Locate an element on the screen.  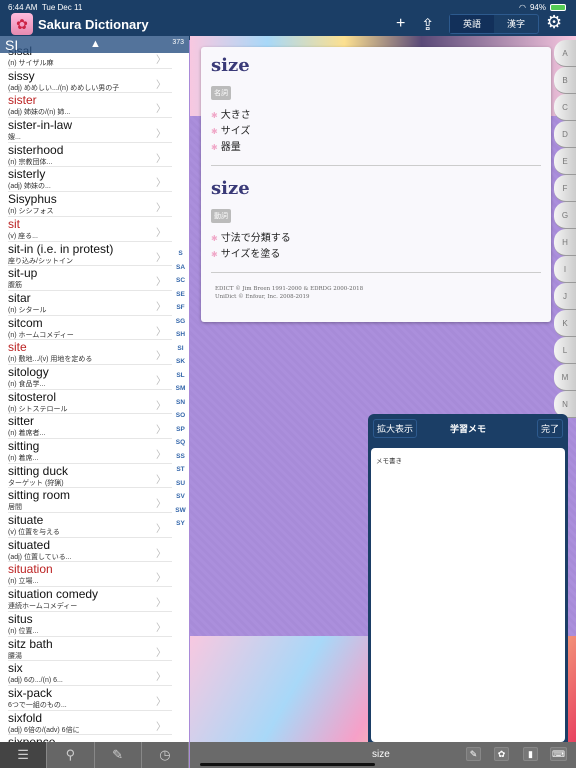
list-item: situated (adj) 位置している... 〉 is located at coordinates (90, 550).